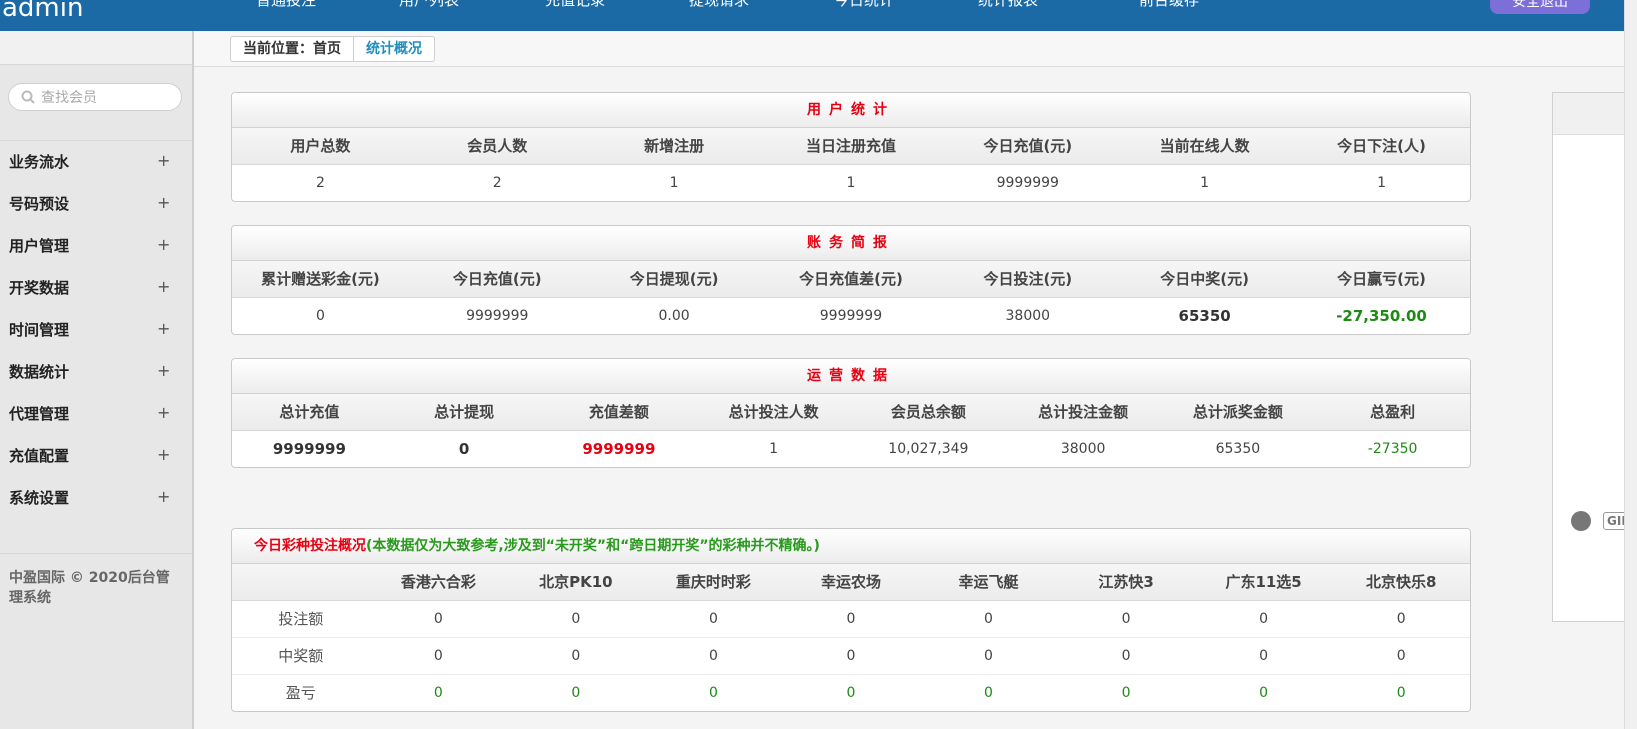  What do you see at coordinates (96, 414) in the screenshot?
I see `sidebar-item-agent-management: 代理管理 +` at bounding box center [96, 414].